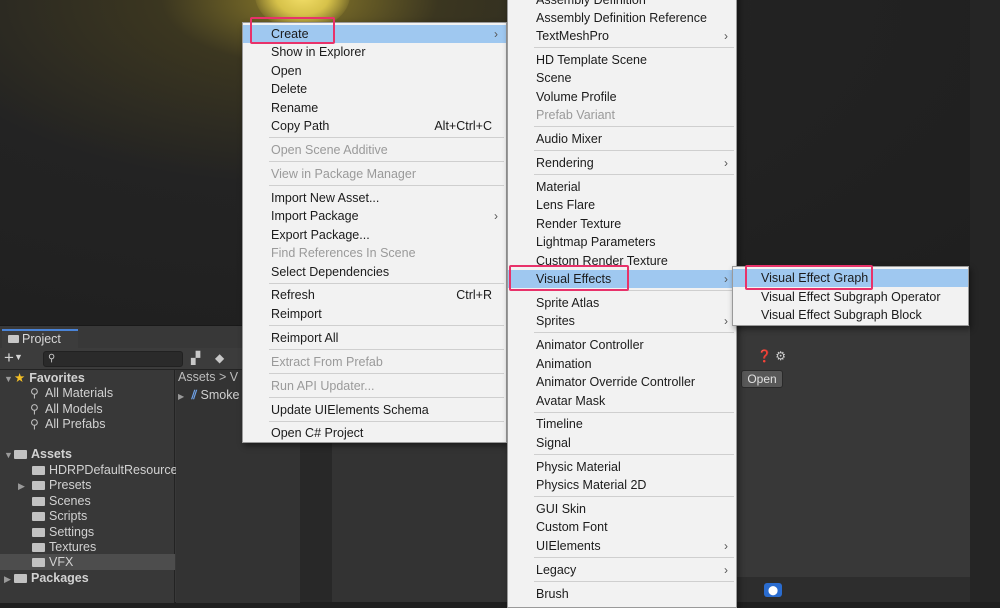 The image size is (1000, 608). What do you see at coordinates (9, 455) in the screenshot?
I see `collapse-icon: ▼` at bounding box center [9, 455].